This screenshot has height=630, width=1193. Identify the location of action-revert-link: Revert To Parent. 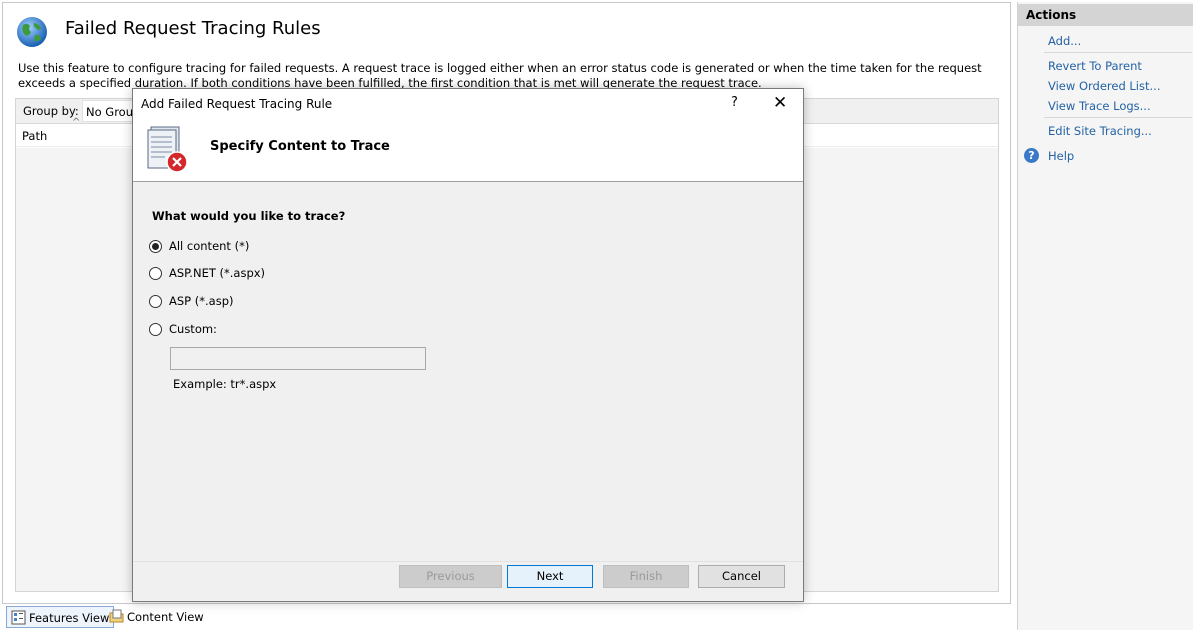
(1095, 66).